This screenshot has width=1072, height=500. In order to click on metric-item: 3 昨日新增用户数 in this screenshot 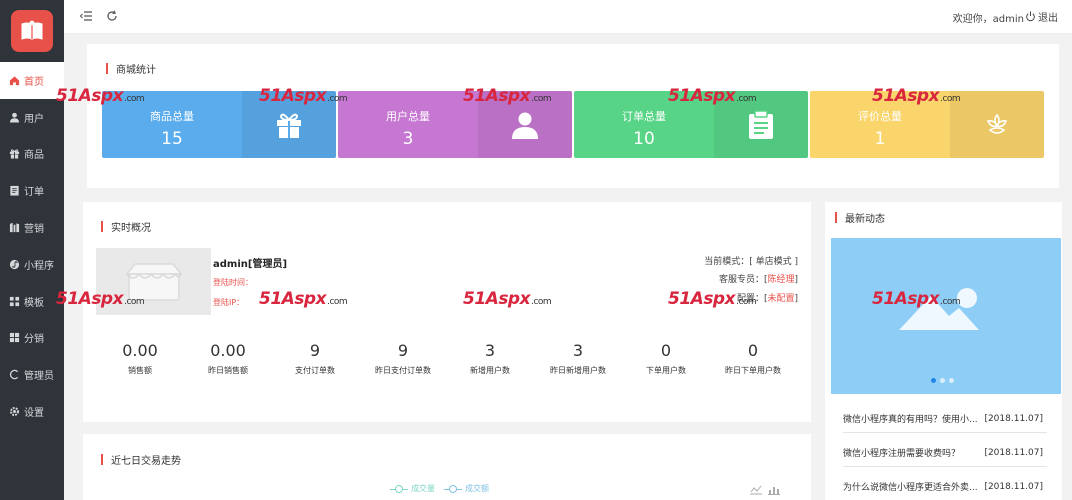, I will do `click(578, 358)`.